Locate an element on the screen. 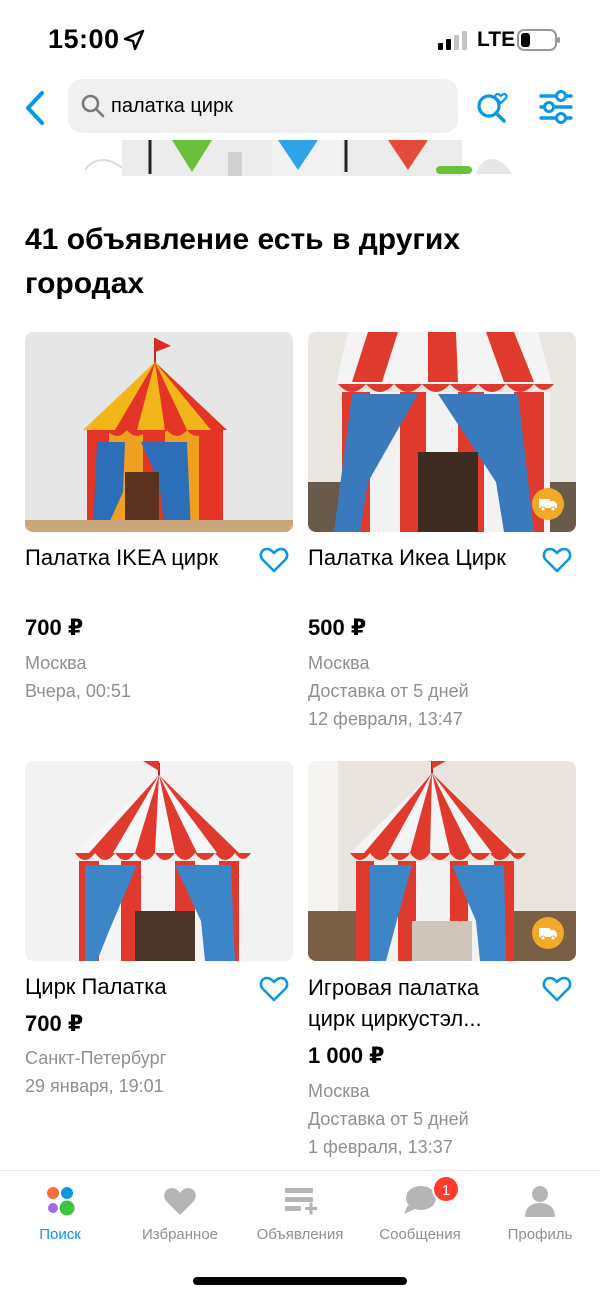 Image resolution: width=600 pixels, height=1297 pixels. tab-label: Объявления is located at coordinates (300, 1234).